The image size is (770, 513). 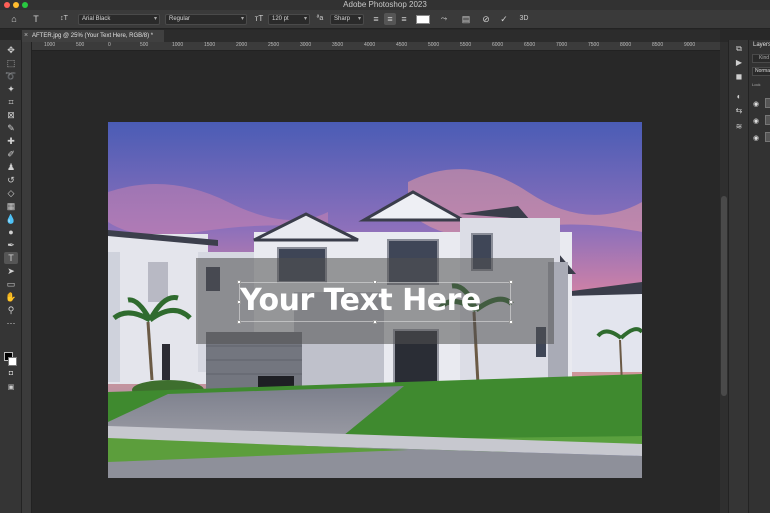 I want to click on antialias-icon: ªa, so click(x=320, y=18).